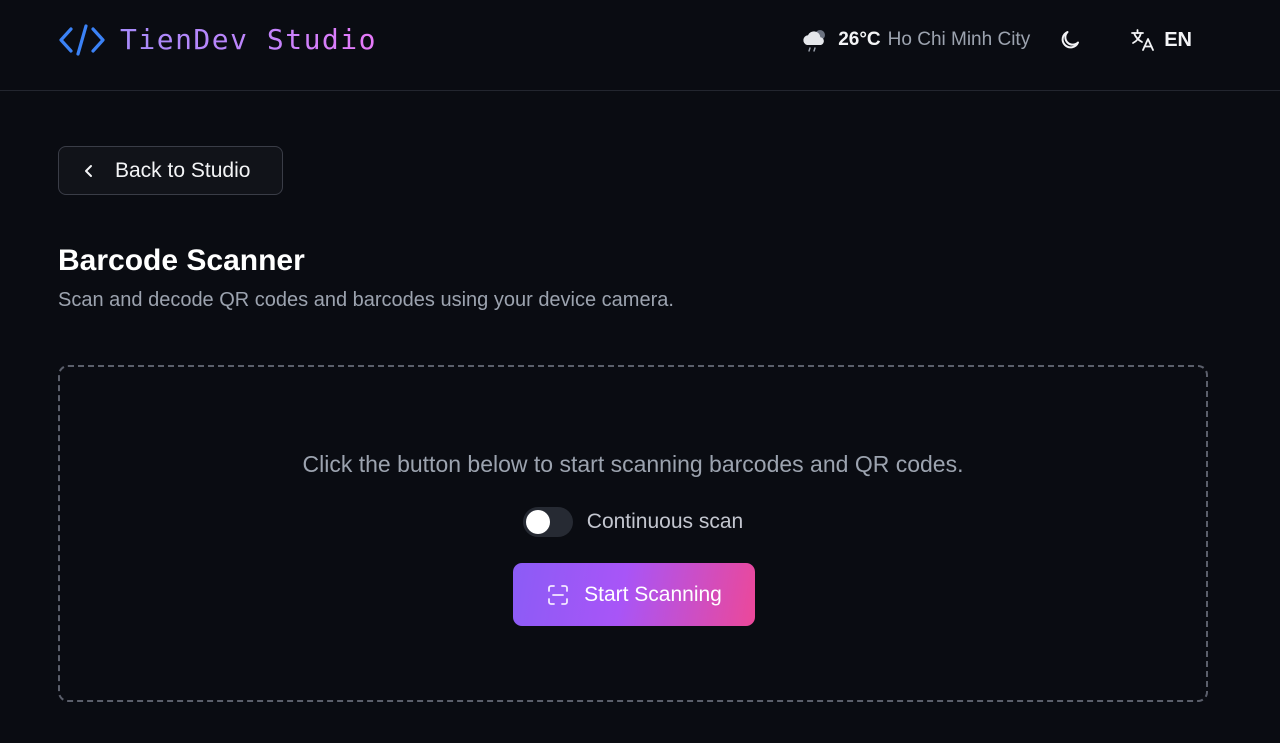 The image size is (1280, 743). I want to click on continuous-scan-row: Continuous scan, so click(633, 522).